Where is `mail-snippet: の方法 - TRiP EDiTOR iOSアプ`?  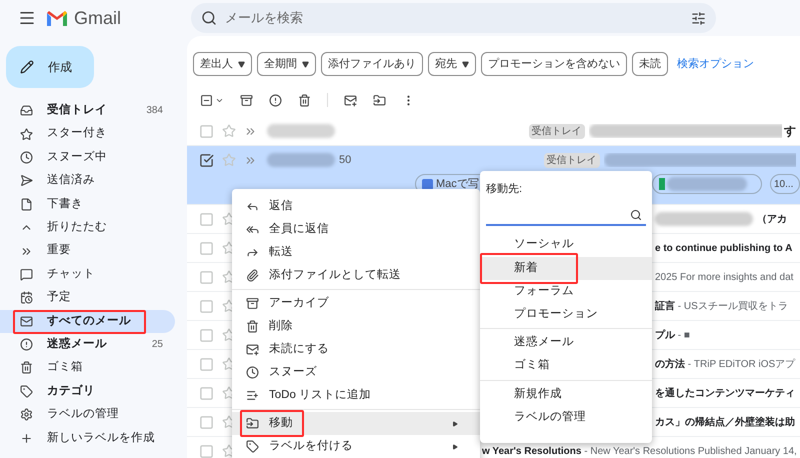
mail-snippet: の方法 - TRiP EDiTOR iOSアプ is located at coordinates (725, 364).